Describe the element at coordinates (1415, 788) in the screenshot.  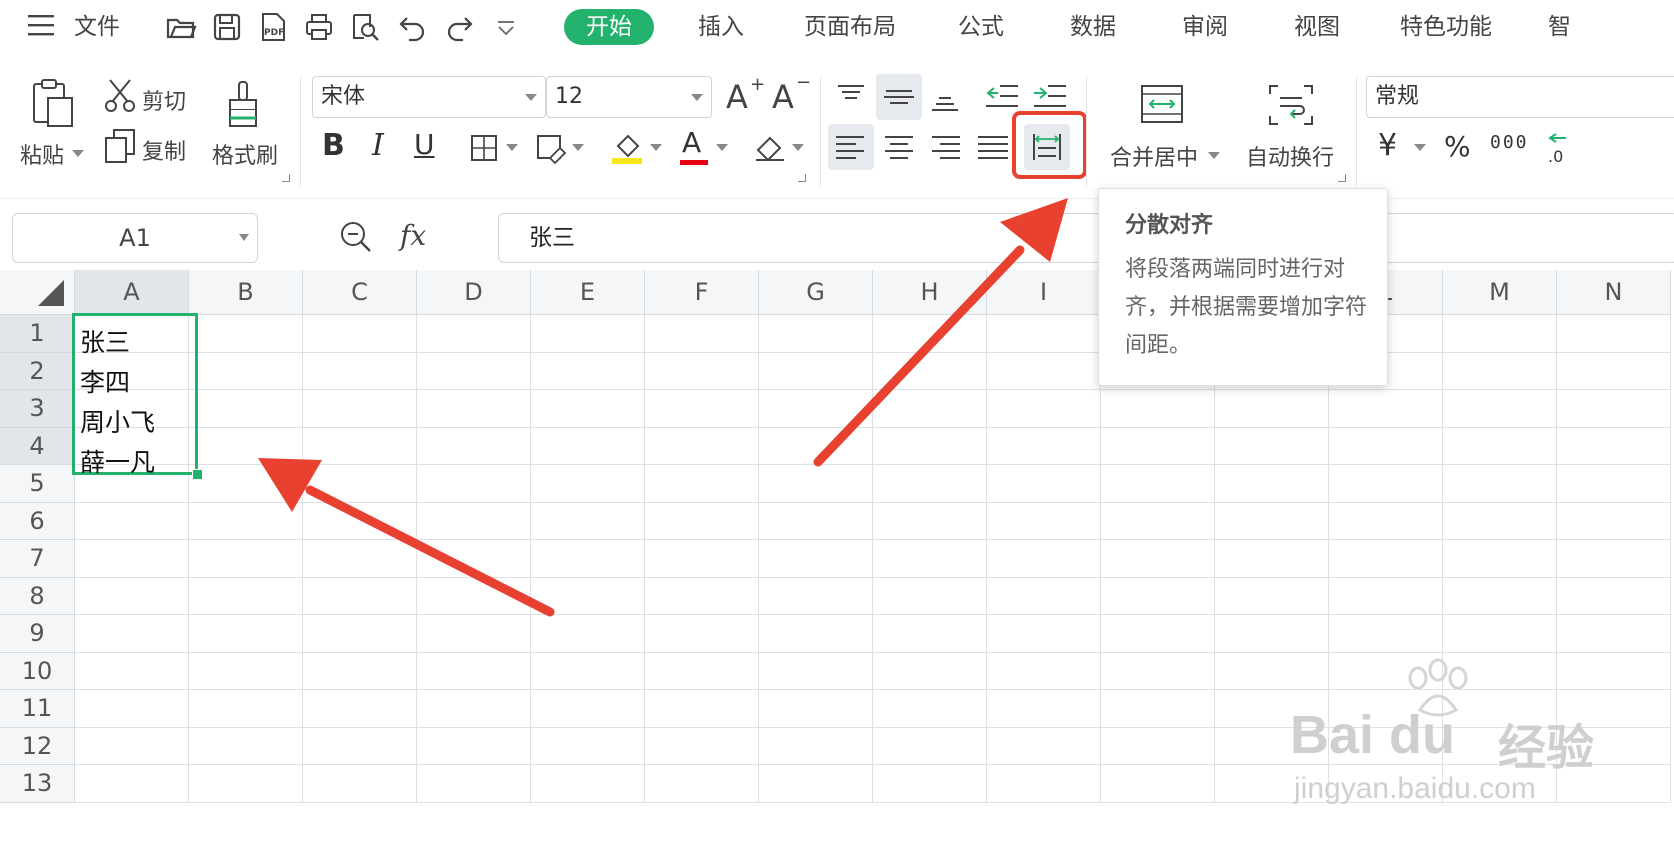
I see `watermark-url: jingyan.baidu.com` at that location.